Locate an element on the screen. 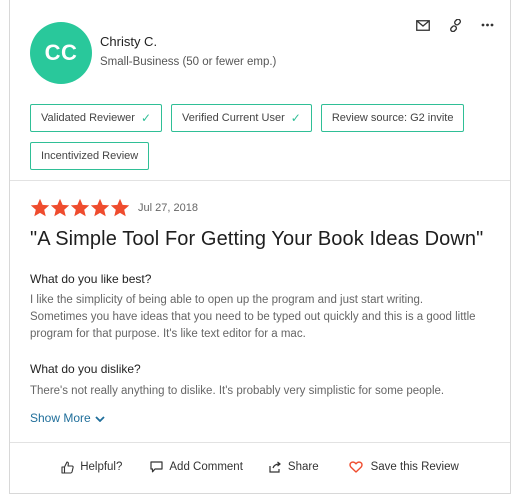 This screenshot has height=496, width=517. helpful-button: Helpful? is located at coordinates (92, 467).